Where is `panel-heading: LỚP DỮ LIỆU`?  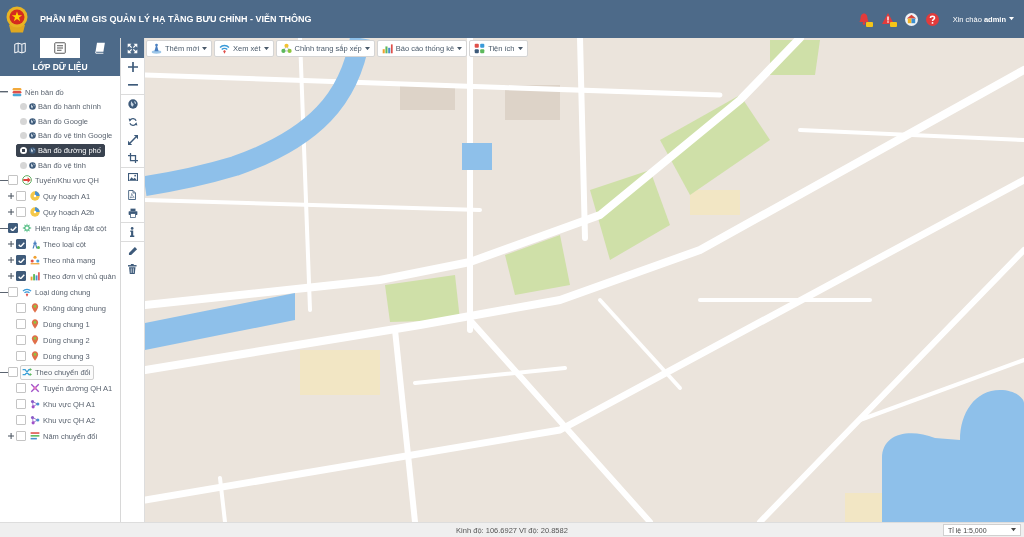
panel-heading: LỚP DỮ LIỆU is located at coordinates (60, 67).